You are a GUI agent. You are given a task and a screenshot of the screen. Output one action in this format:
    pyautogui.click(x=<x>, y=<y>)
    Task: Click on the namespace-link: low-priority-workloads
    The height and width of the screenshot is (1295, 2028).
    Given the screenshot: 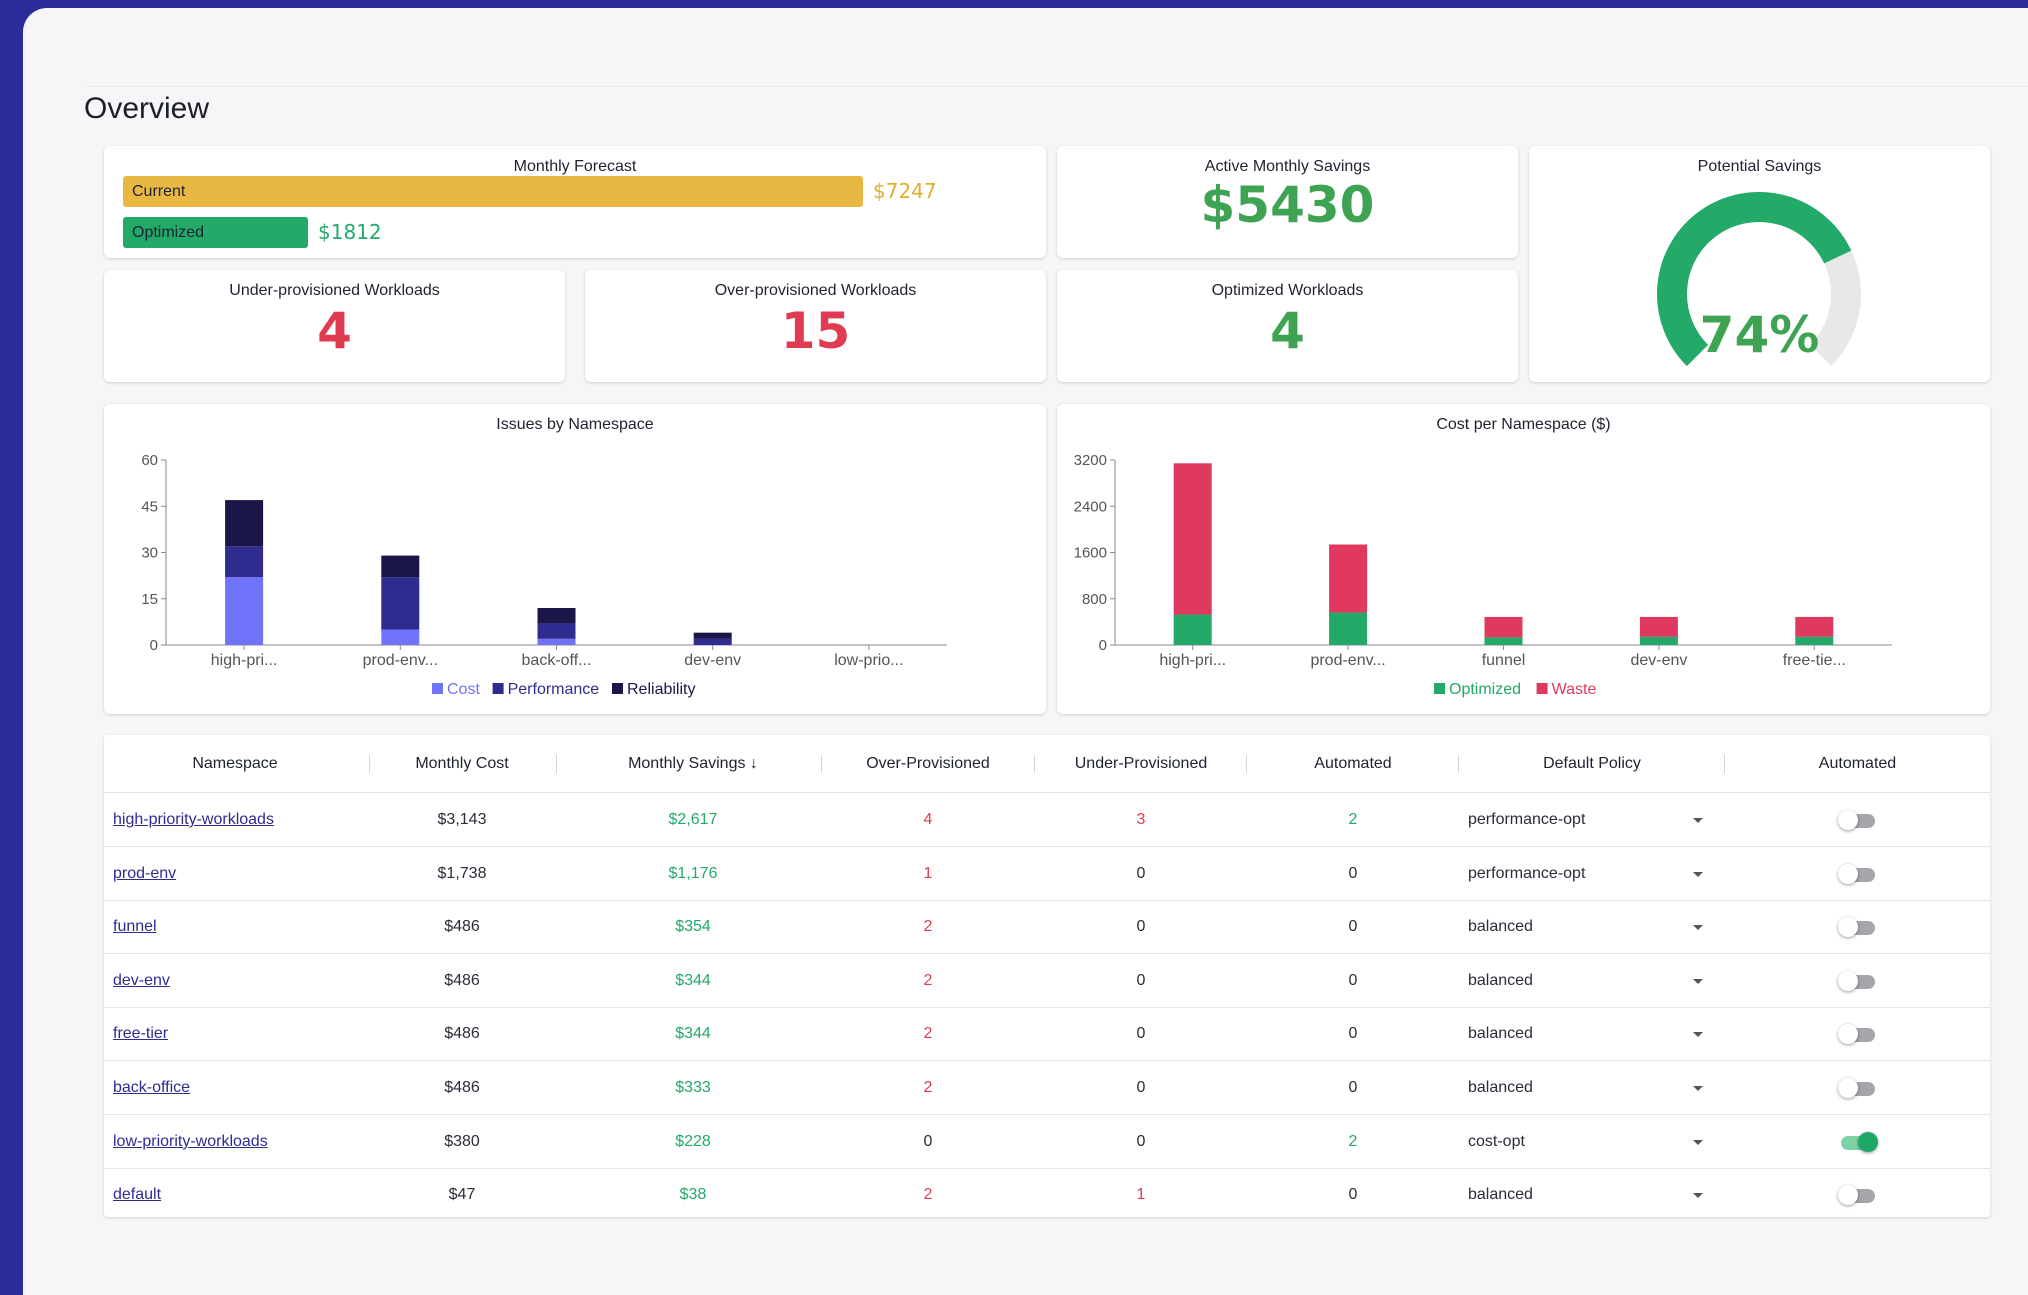 What is the action you would take?
    pyautogui.click(x=238, y=1142)
    